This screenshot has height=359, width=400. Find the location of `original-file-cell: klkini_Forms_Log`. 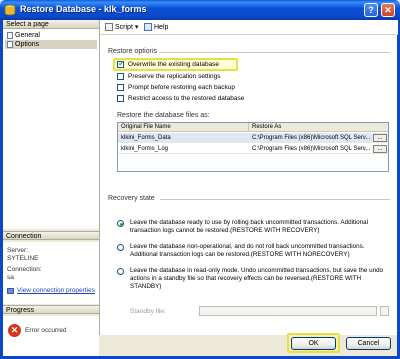

original-file-cell: klkini_Forms_Log is located at coordinates (145, 149).